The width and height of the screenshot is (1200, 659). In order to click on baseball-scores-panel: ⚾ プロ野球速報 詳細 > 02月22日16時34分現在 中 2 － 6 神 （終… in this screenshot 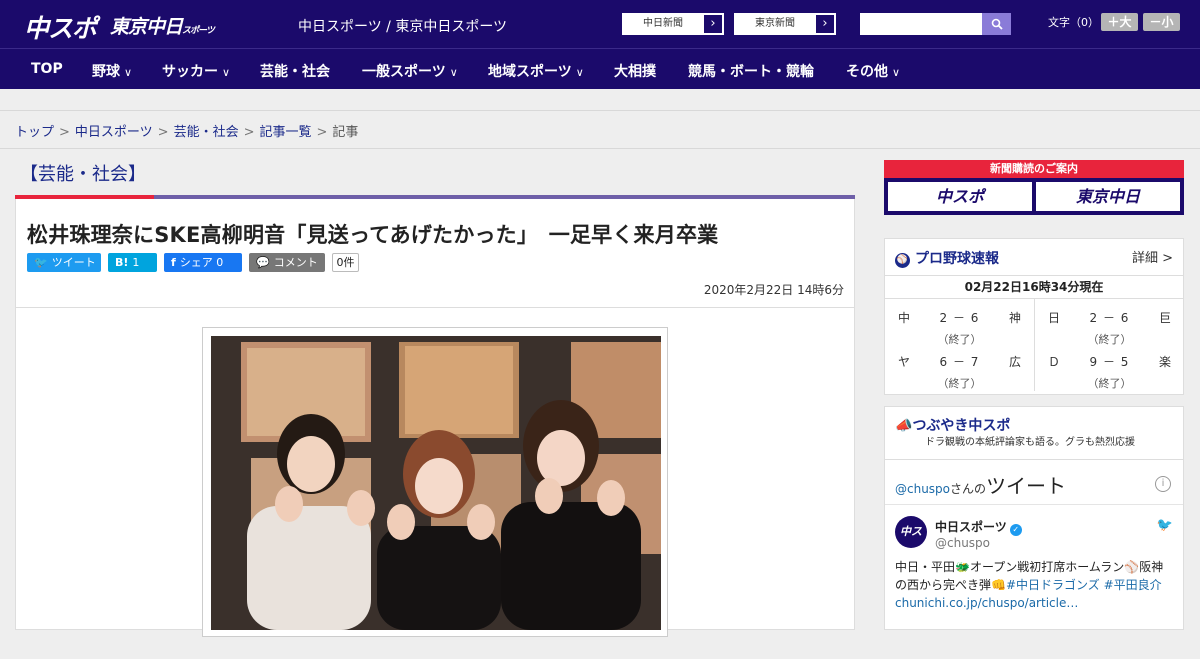, I will do `click(1034, 316)`.